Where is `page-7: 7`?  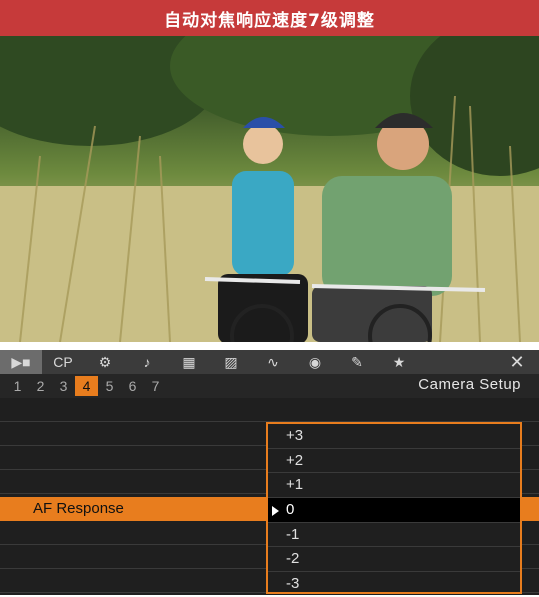
page-7: 7 is located at coordinates (155, 386).